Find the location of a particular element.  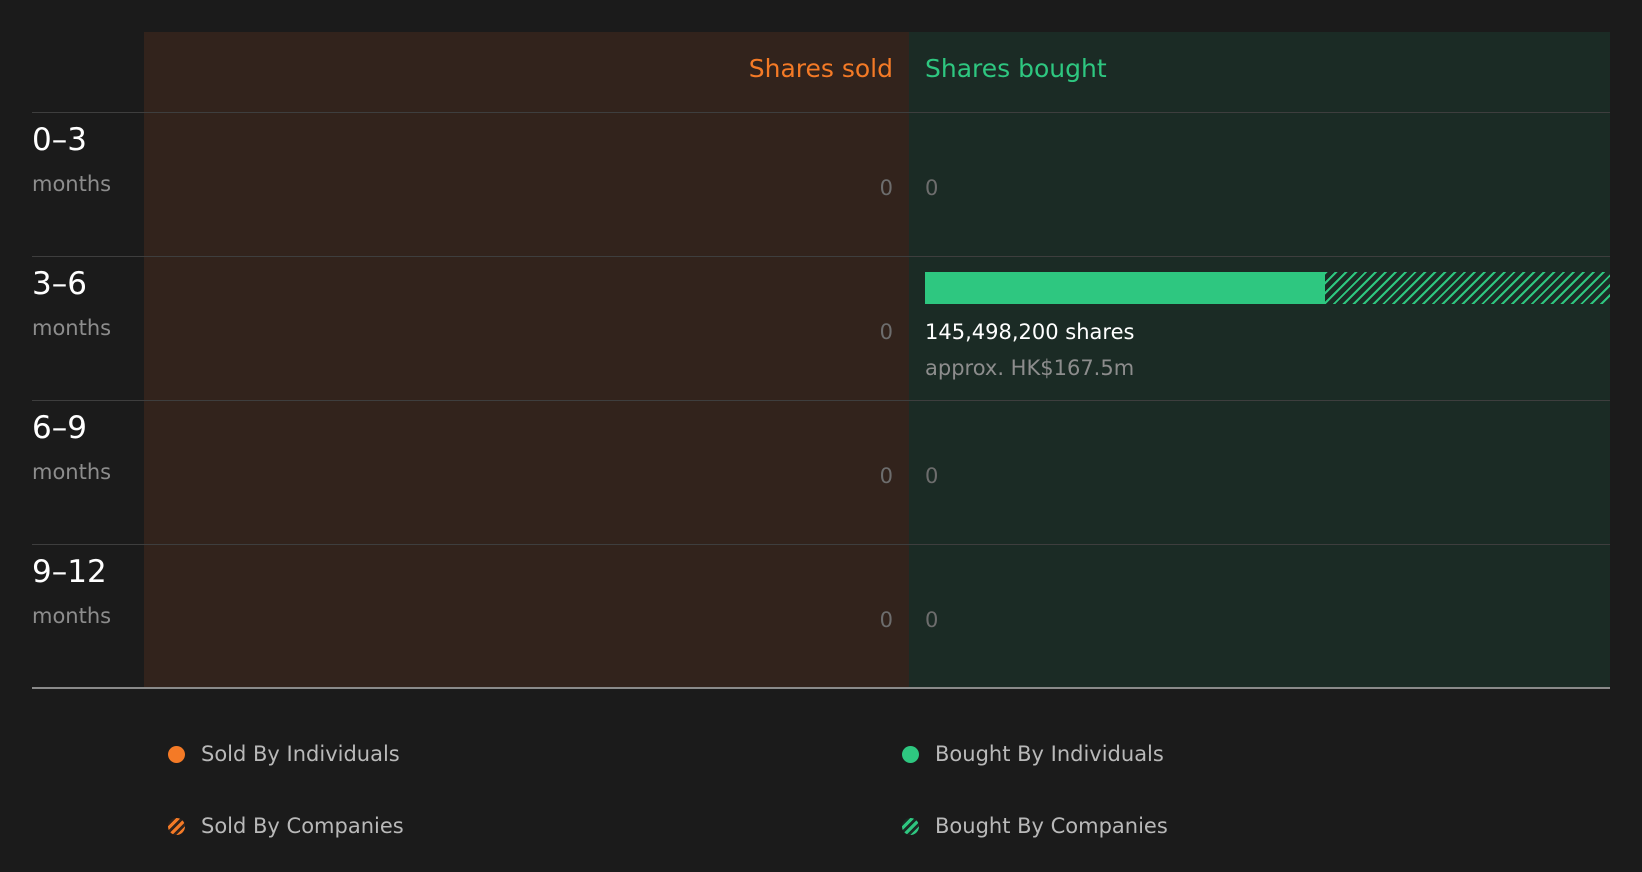

row-range-label: 0–3 is located at coordinates (59, 140).